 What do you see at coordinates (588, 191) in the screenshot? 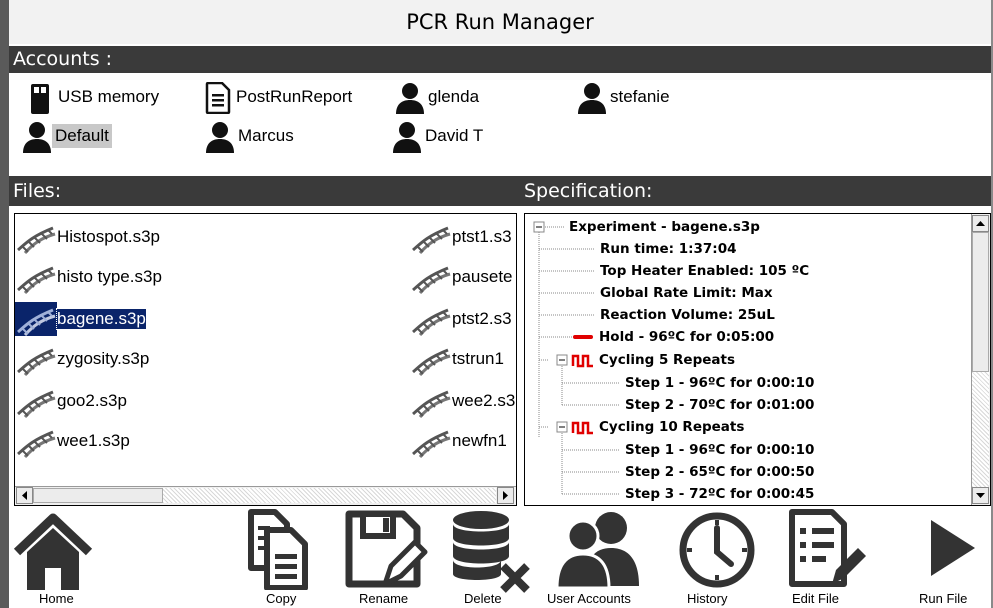
I see `spec-header-label: Specification:` at bounding box center [588, 191].